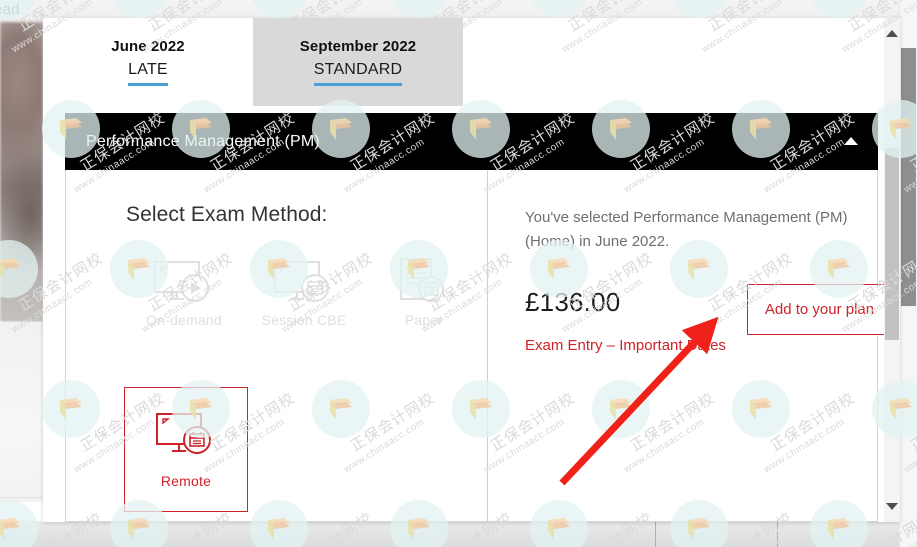 This screenshot has width=917, height=547. I want to click on tab-september-2022: September 2022 STANDARD, so click(358, 62).